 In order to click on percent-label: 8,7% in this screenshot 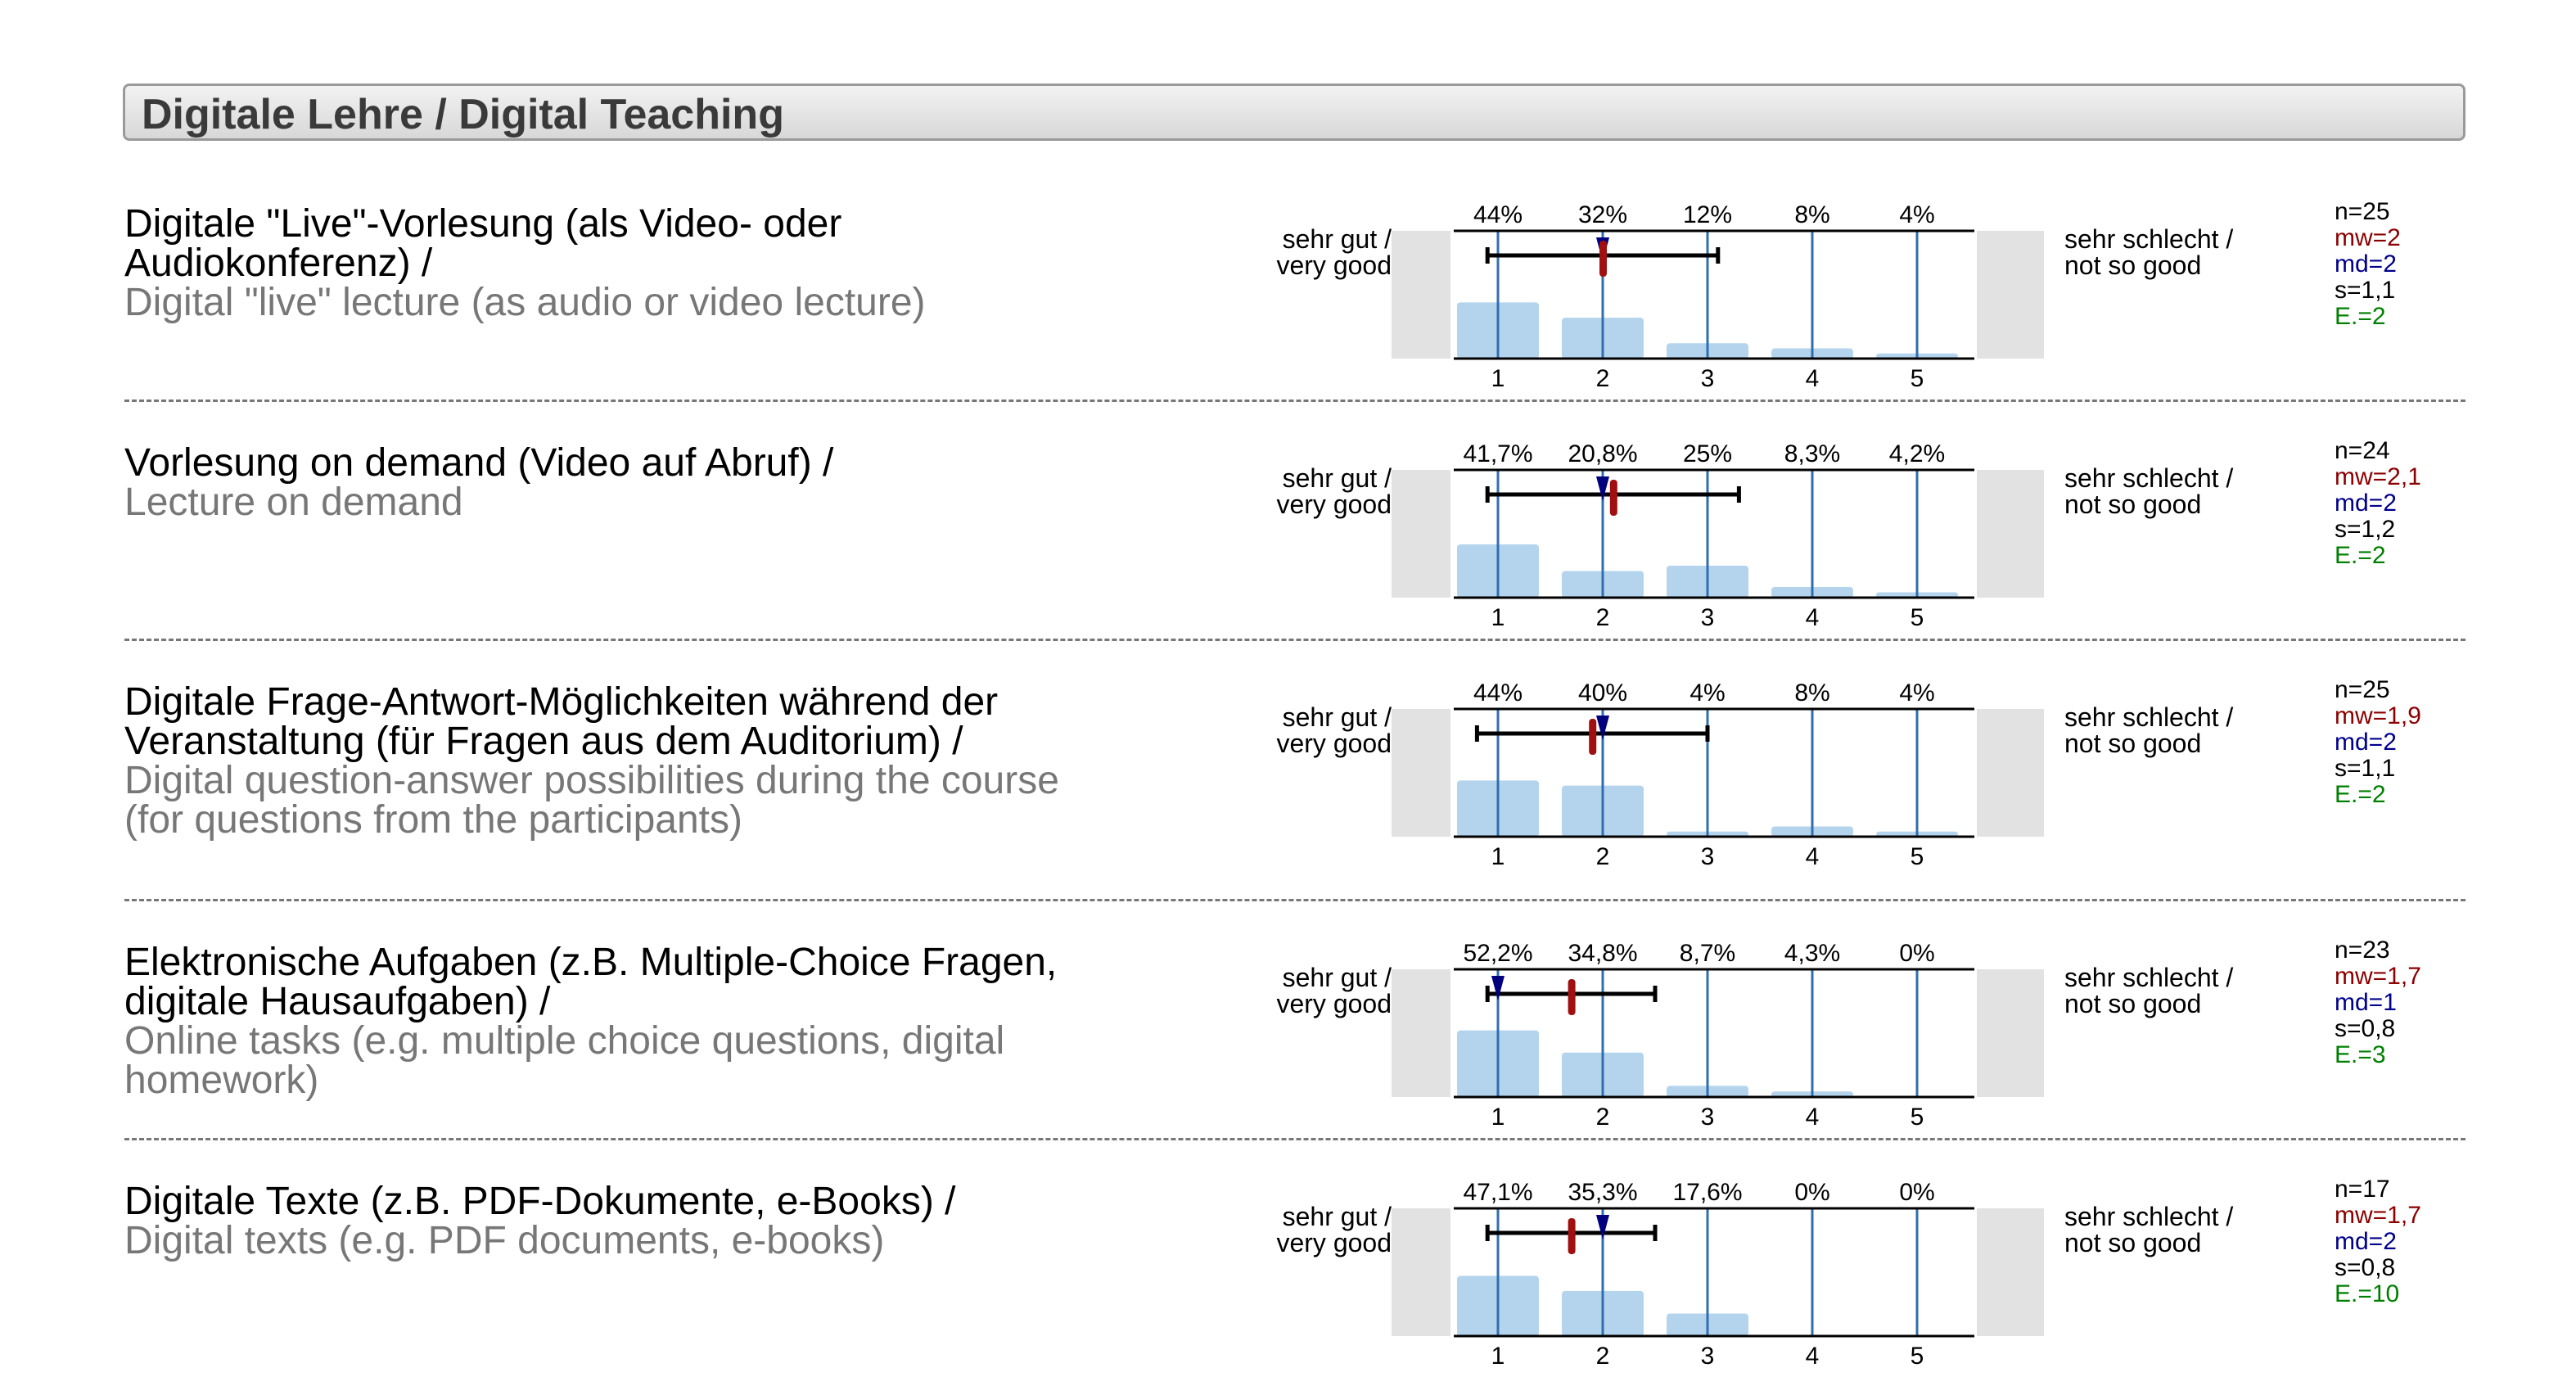, I will do `click(1707, 953)`.